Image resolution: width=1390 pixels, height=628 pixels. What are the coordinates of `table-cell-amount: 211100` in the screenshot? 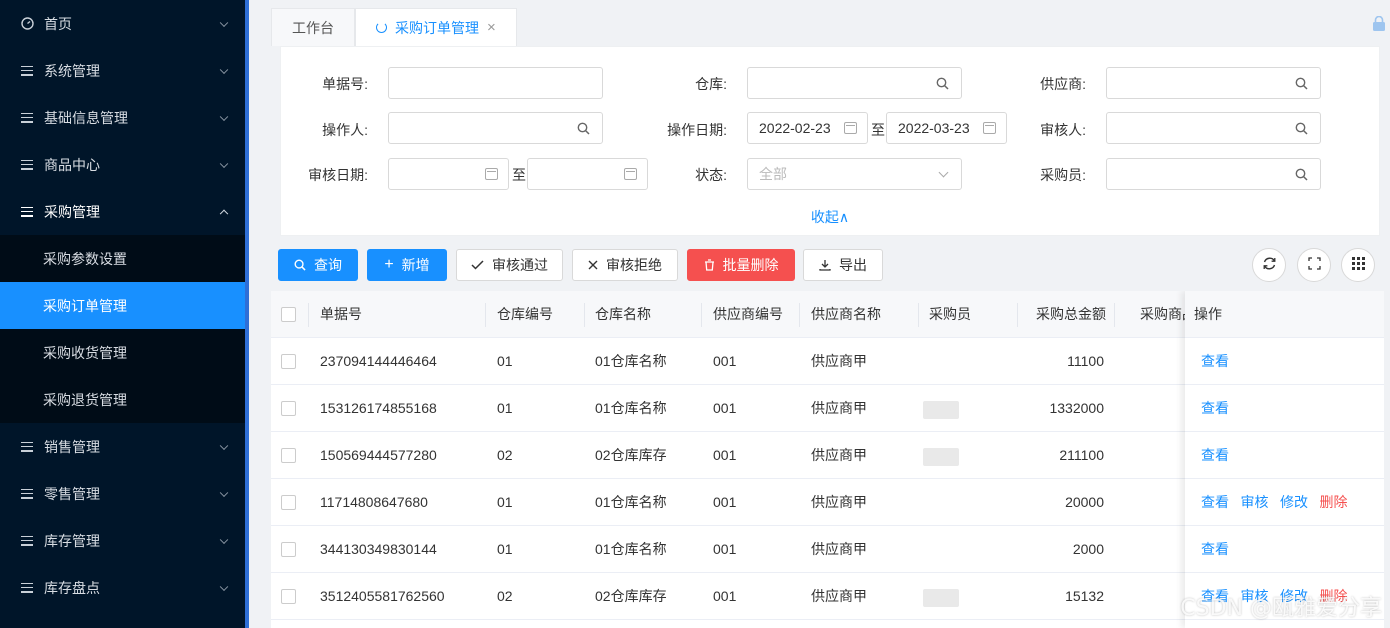 It's located at (1081, 455).